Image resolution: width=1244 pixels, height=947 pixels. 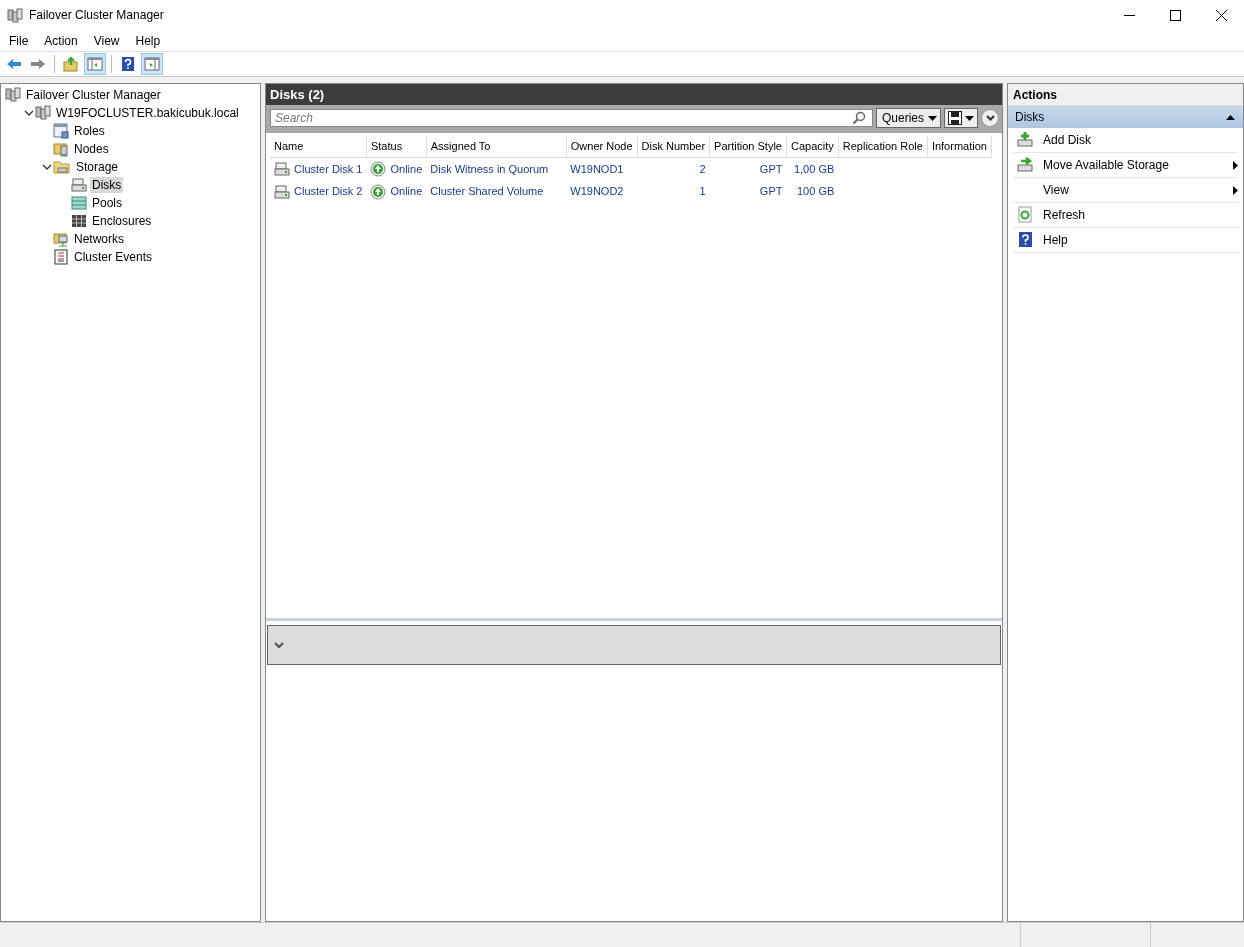 I want to click on folder-up-icon, so click(x=71, y=64).